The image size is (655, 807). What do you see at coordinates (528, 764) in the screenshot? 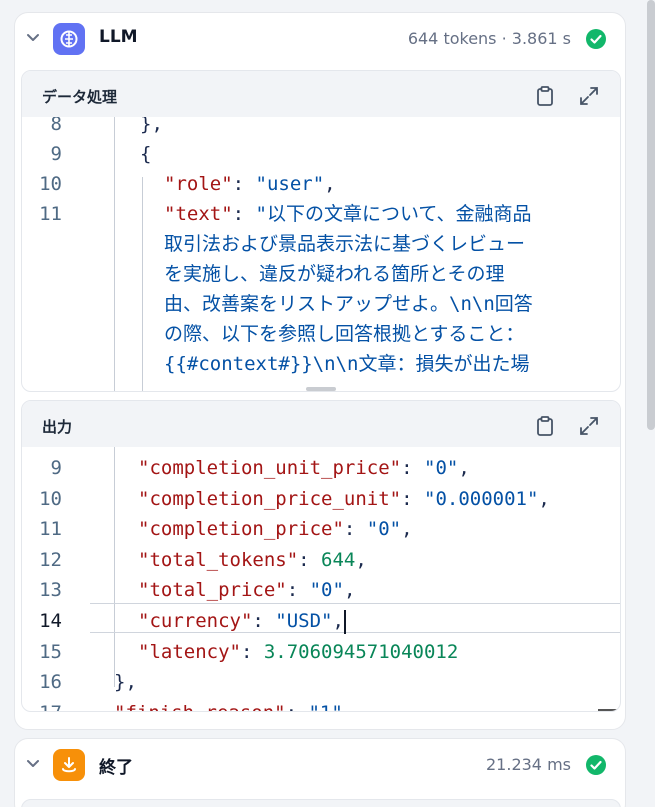
I see `end-node-meta: 21.234 ms` at bounding box center [528, 764].